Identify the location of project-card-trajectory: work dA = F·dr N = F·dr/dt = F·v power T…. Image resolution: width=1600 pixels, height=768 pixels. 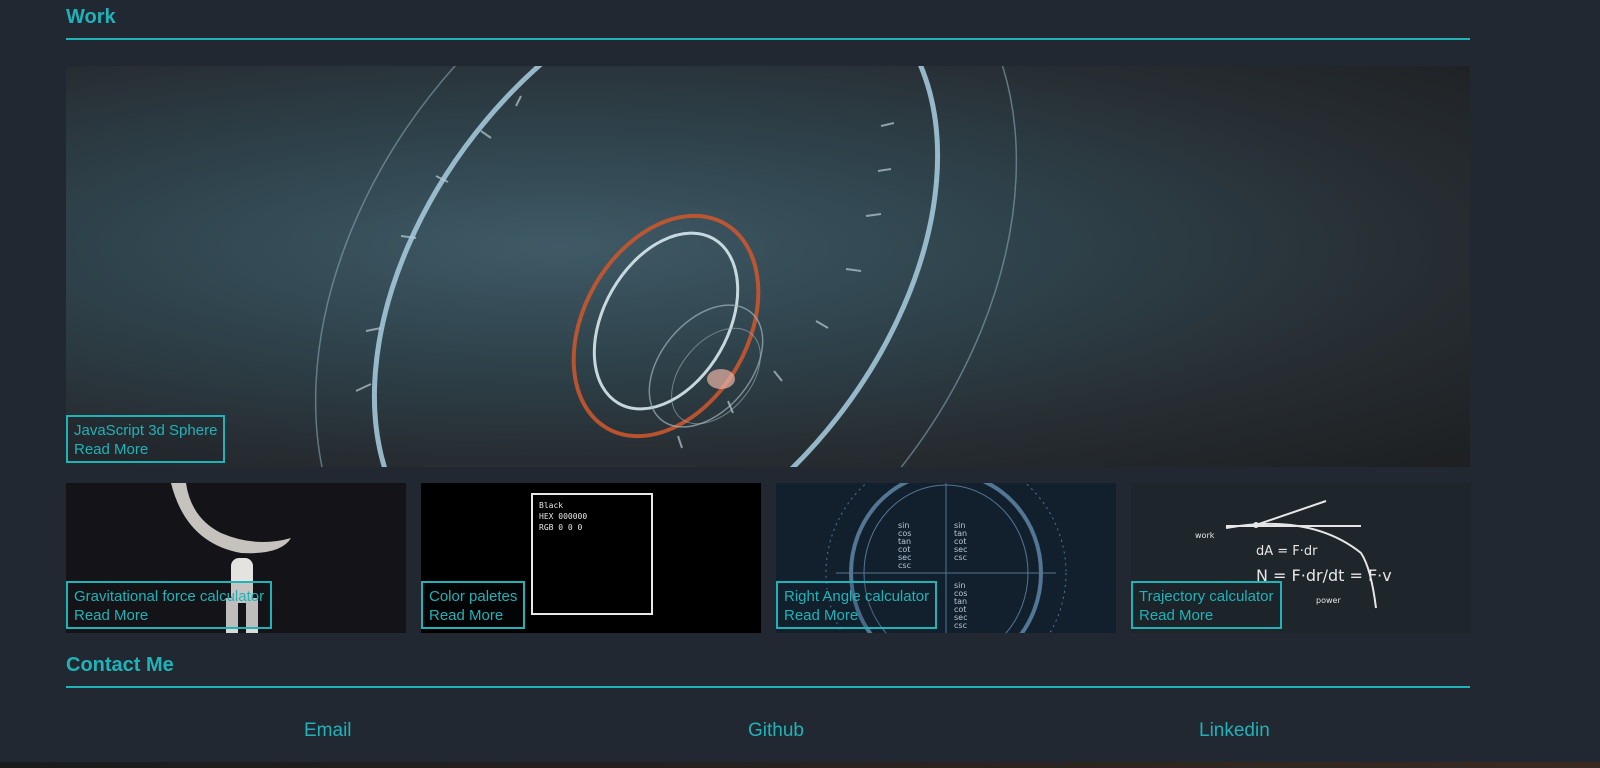
(1301, 558).